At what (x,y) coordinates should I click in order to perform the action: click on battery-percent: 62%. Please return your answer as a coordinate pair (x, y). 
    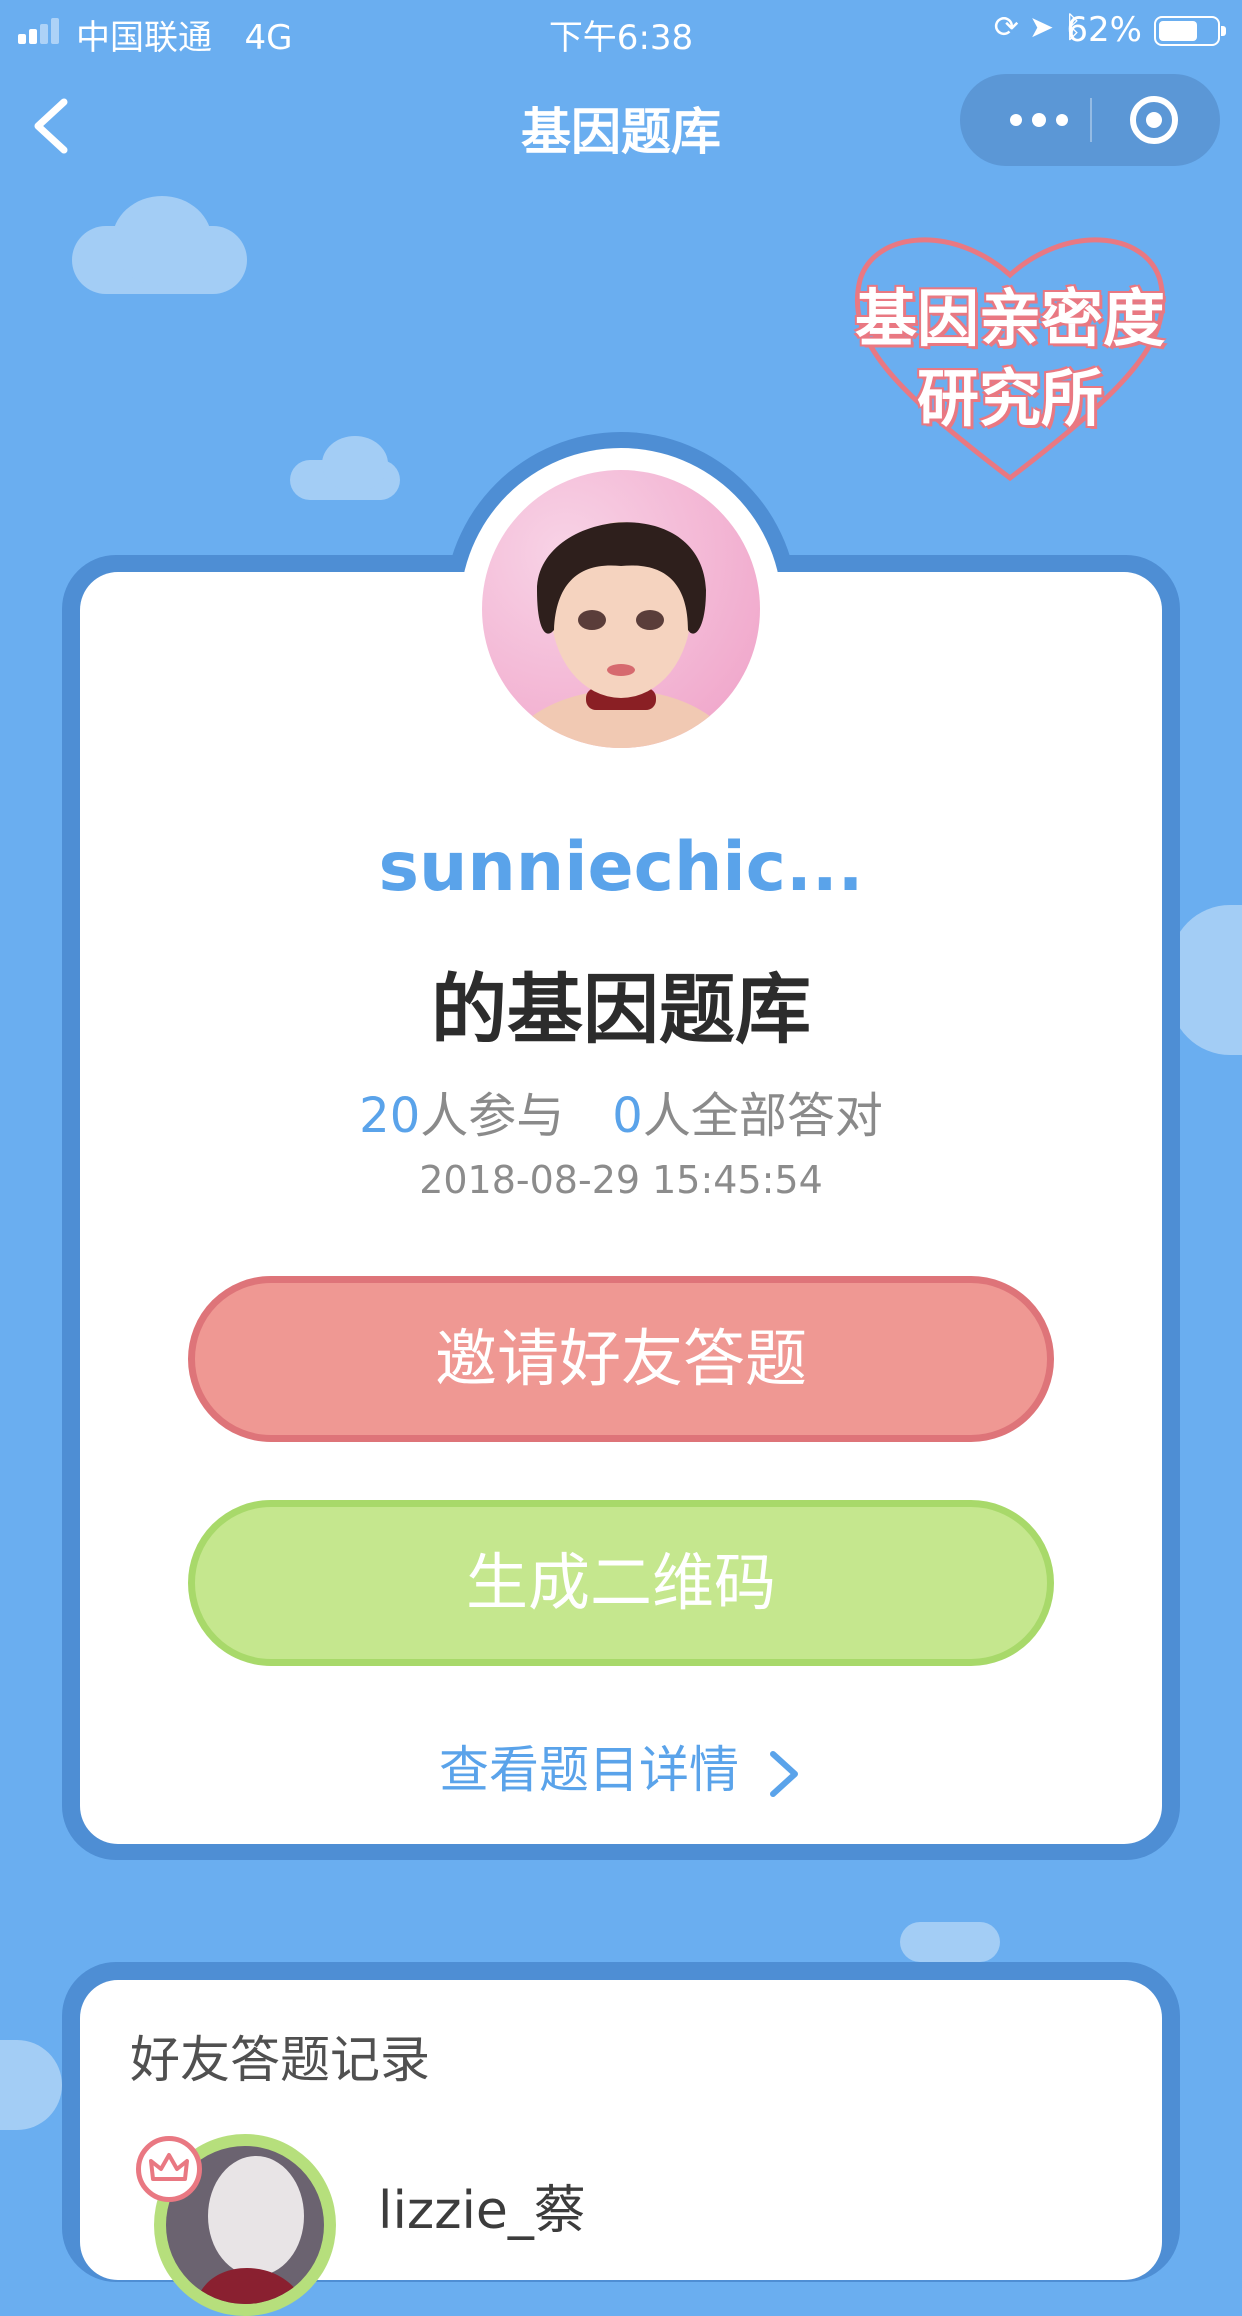
    Looking at the image, I should click on (1104, 30).